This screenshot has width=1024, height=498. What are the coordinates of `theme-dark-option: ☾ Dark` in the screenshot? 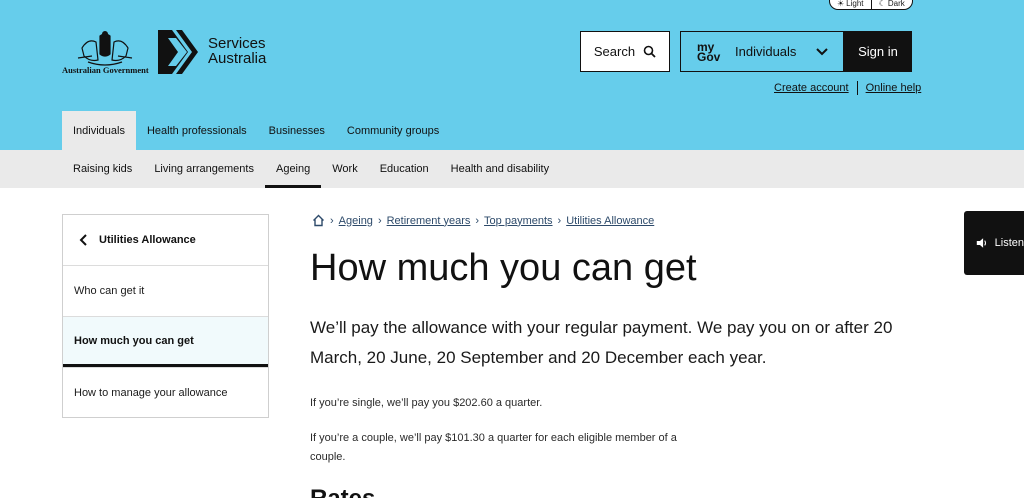 It's located at (891, 4).